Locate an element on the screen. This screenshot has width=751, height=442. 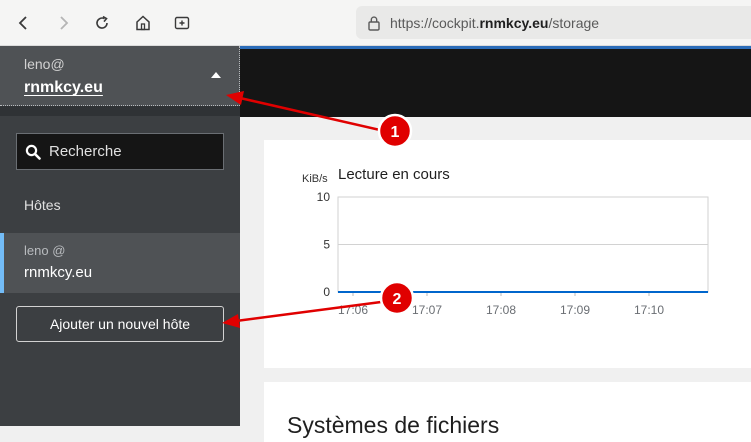
host-switcher: leno@ rnmkcy.eu is located at coordinates (120, 76).